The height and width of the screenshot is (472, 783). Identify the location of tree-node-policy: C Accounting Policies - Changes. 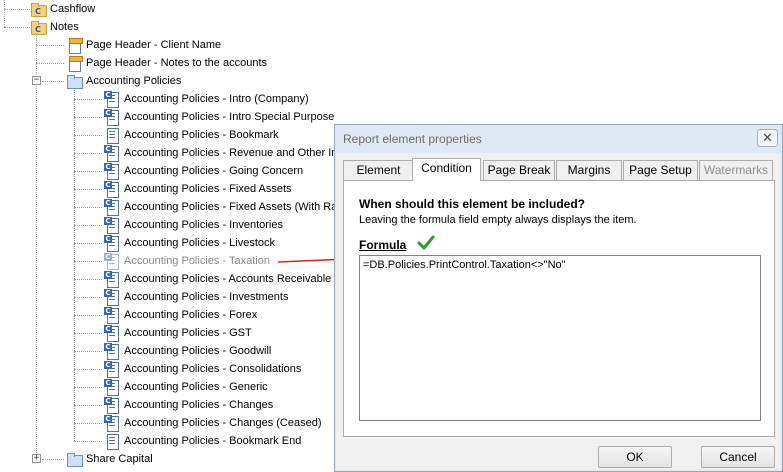
(188, 405).